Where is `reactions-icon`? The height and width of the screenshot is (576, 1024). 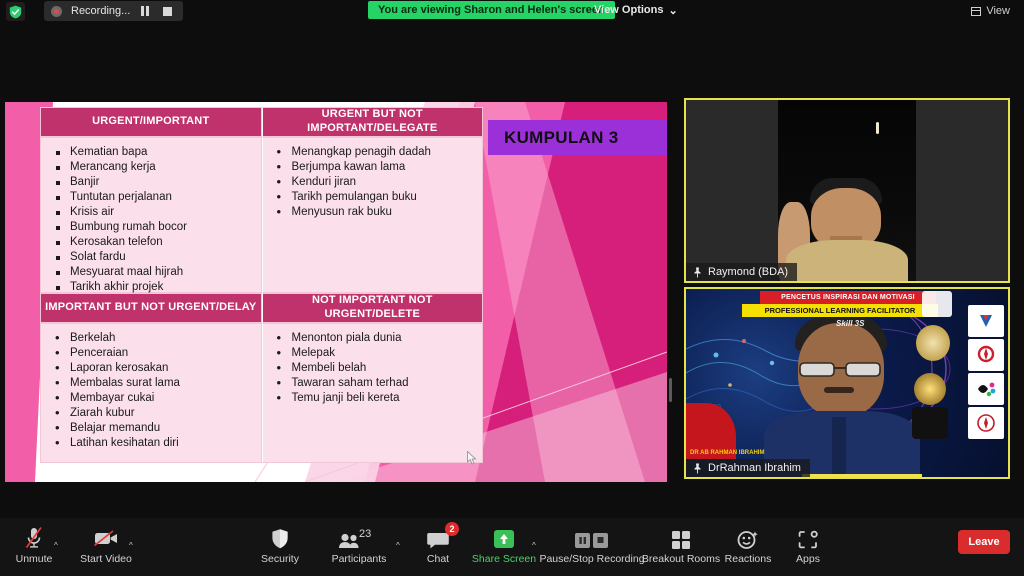
reactions-icon is located at coordinates (748, 537).